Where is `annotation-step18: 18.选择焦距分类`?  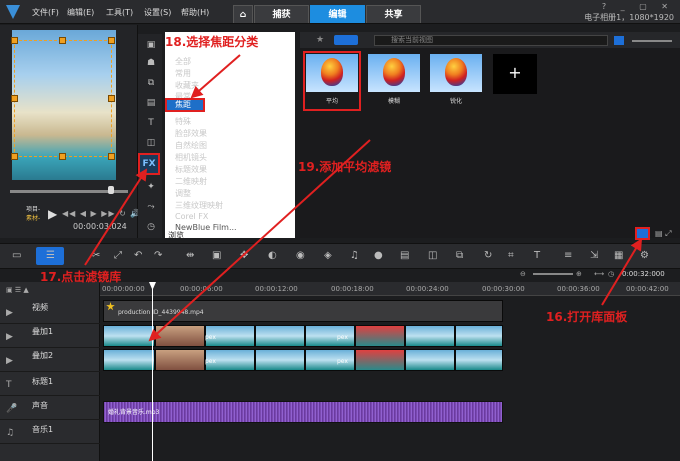
annotation-step18: 18.选择焦距分类 is located at coordinates (212, 42).